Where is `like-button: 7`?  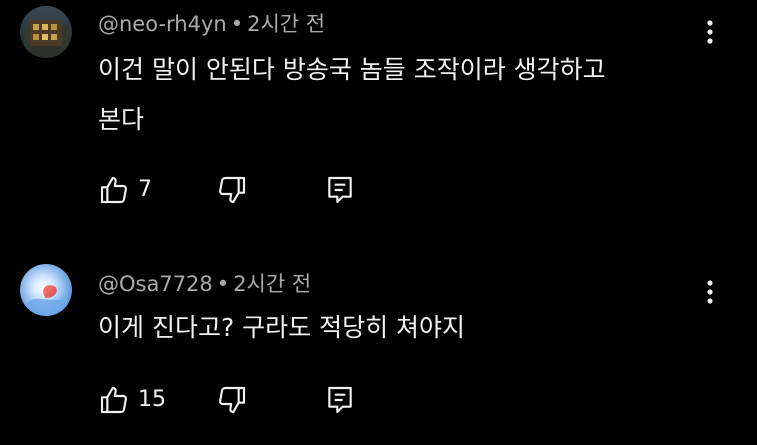 like-button: 7 is located at coordinates (125, 190).